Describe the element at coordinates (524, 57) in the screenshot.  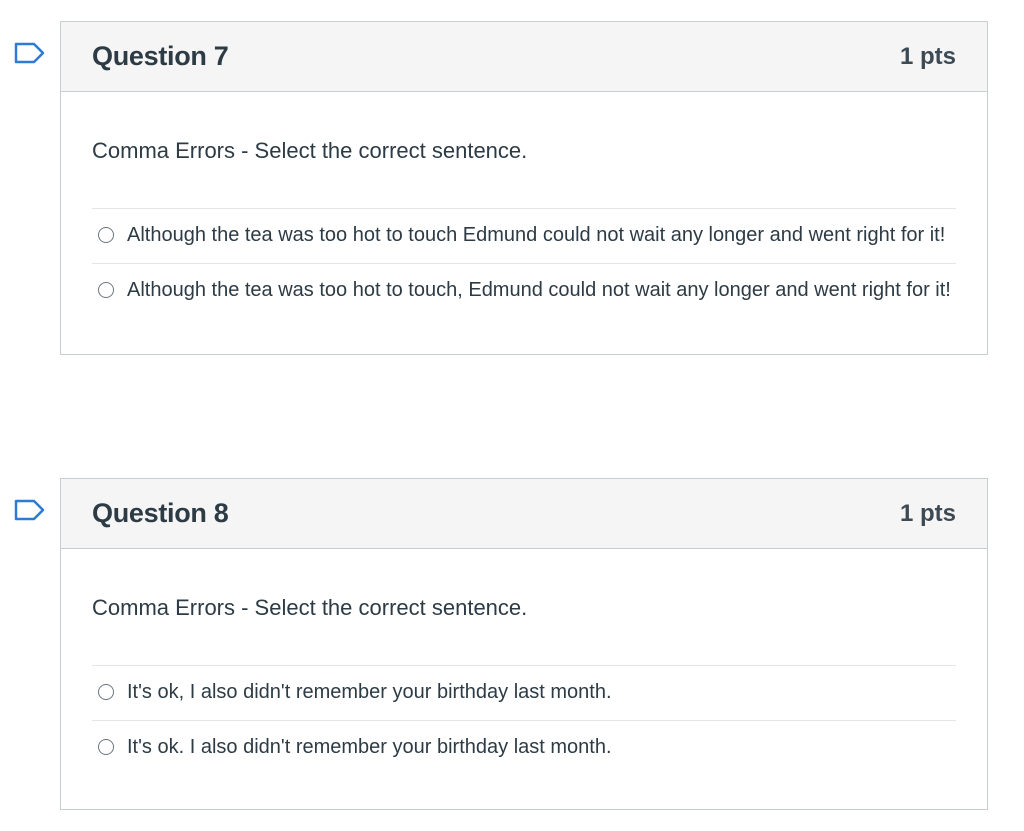
I see `question-header: Question 7 1 pts` at that location.